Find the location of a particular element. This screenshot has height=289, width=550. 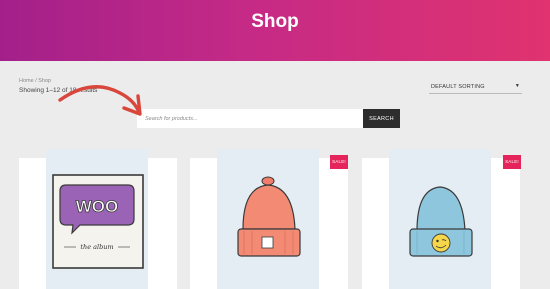

sorting-select: DEFAULT SORTING ▼ is located at coordinates (475, 88).